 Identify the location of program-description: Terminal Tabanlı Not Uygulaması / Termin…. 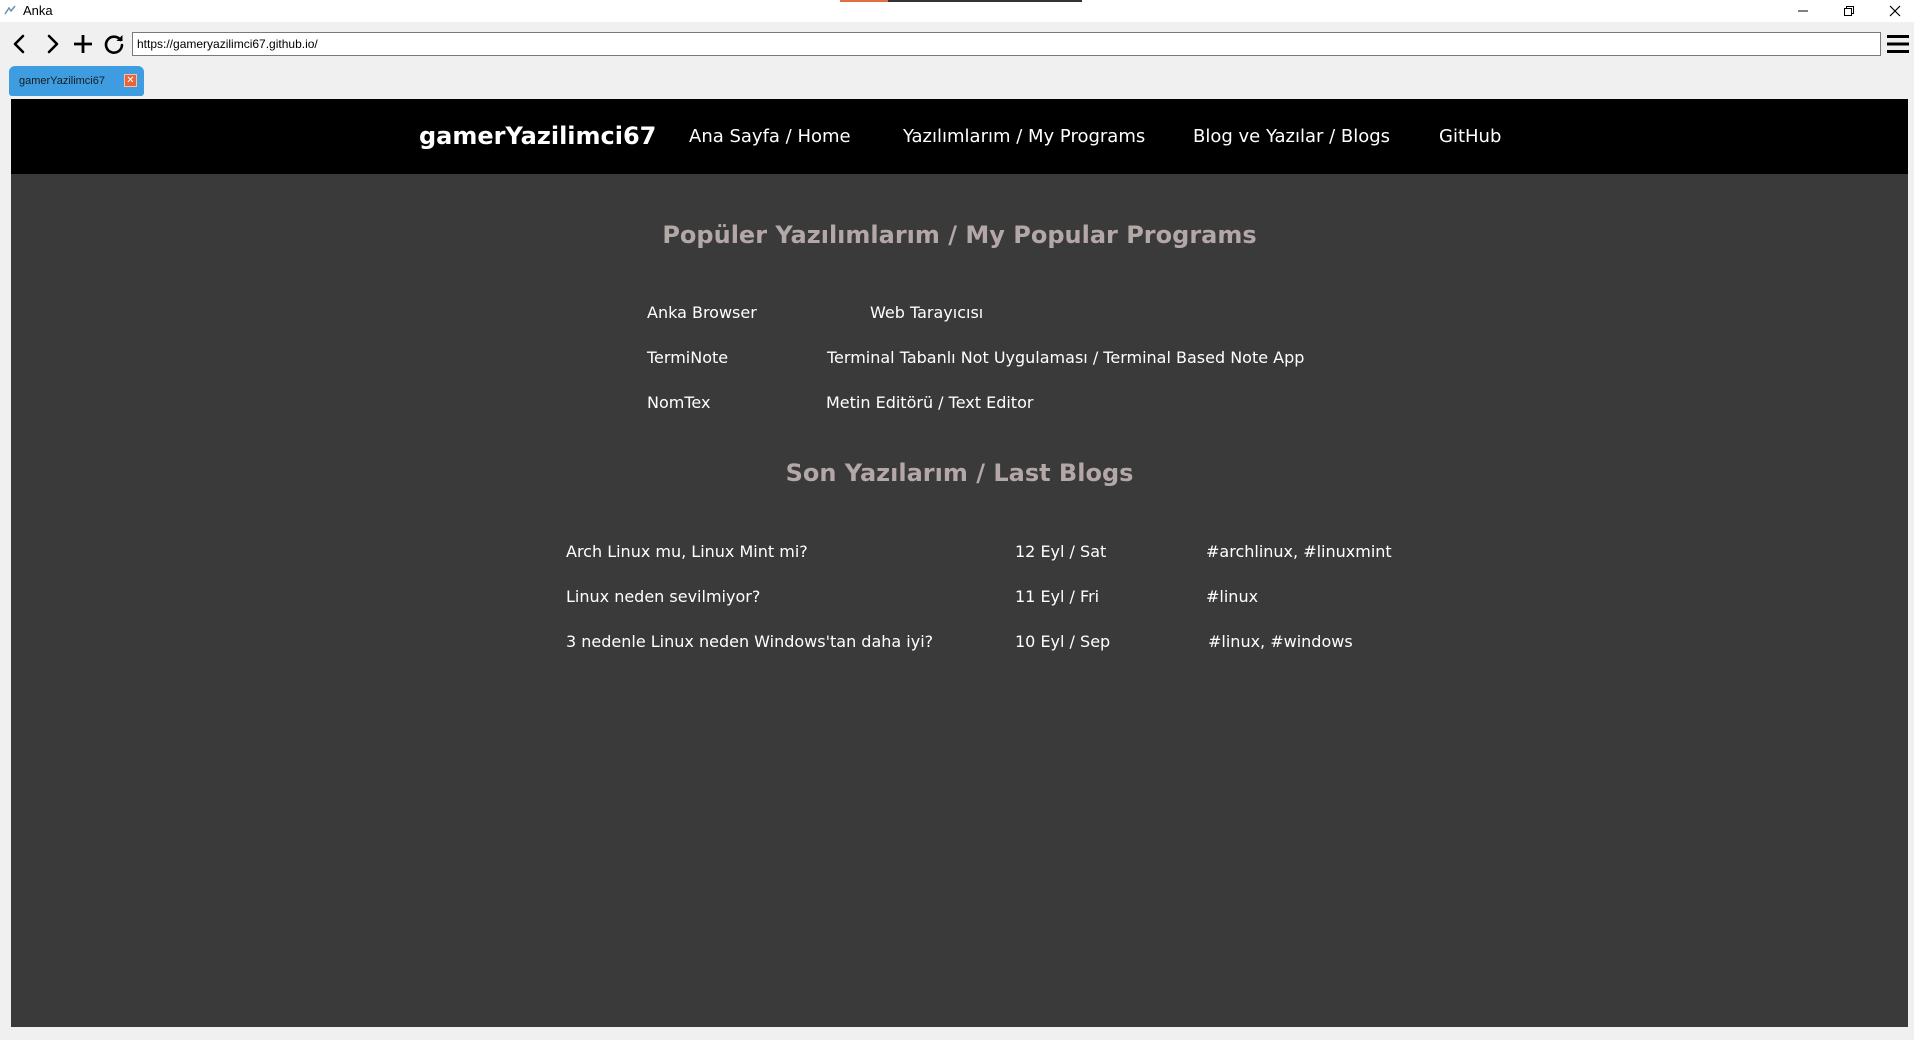
(1066, 357).